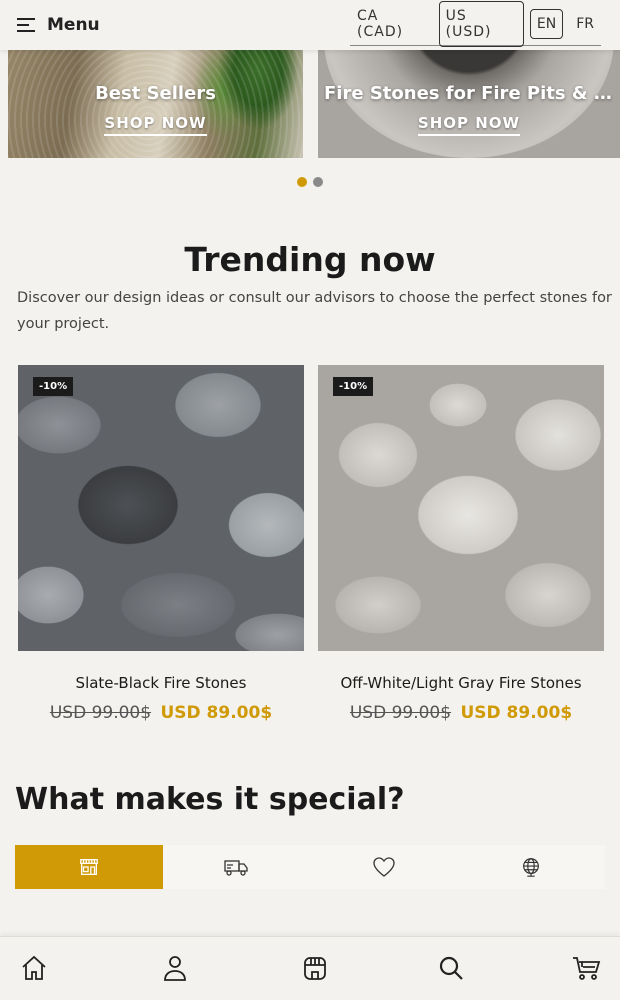 The height and width of the screenshot is (1000, 620). Describe the element at coordinates (469, 93) in the screenshot. I see `slide-title: Fire Stones for Fire Pits & Fire Bowls` at that location.